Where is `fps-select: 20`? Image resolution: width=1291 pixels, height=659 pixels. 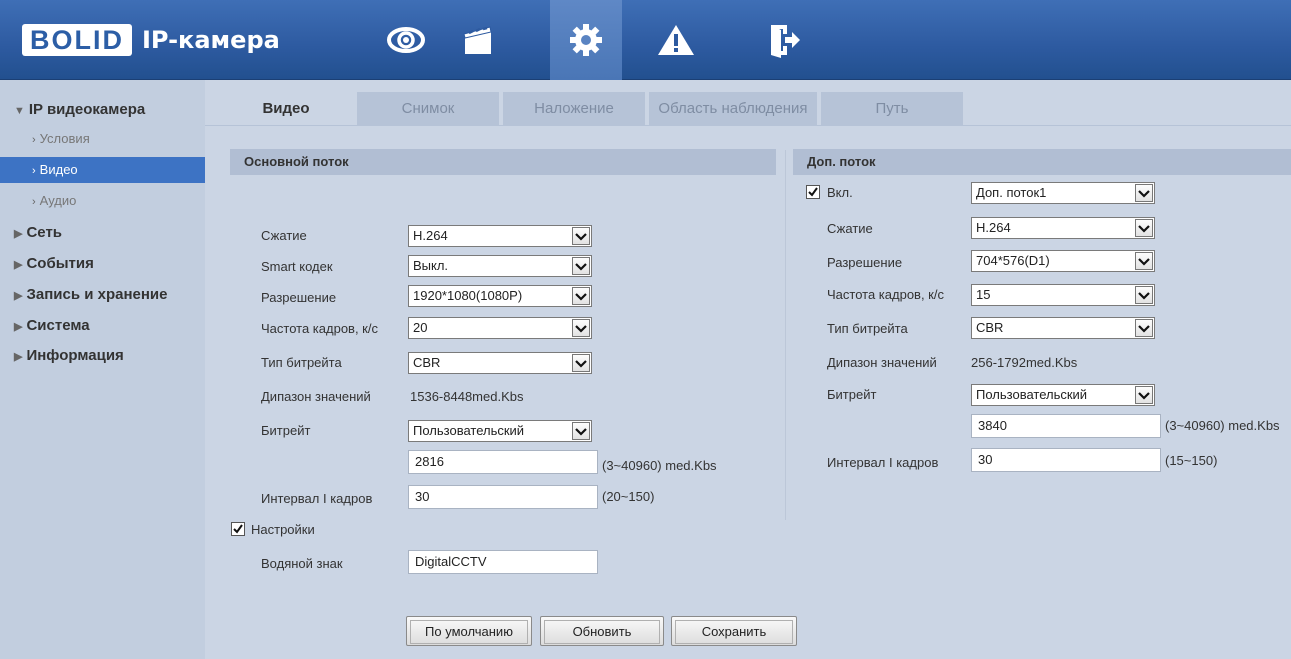
fps-select: 20 is located at coordinates (500, 328).